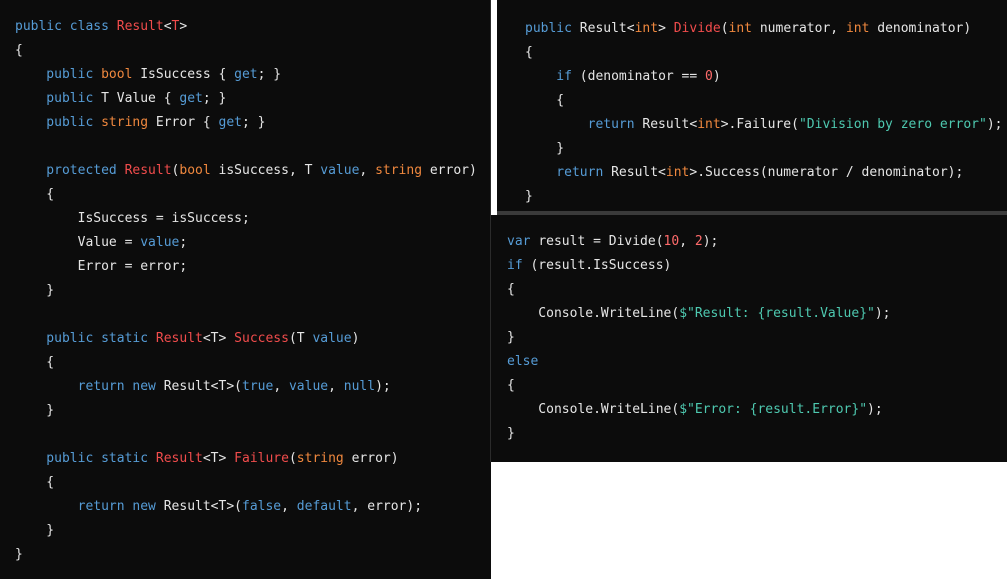 This screenshot has width=1007, height=579. Describe the element at coordinates (261, 338) in the screenshot. I see `code-token-class-name: Success` at that location.